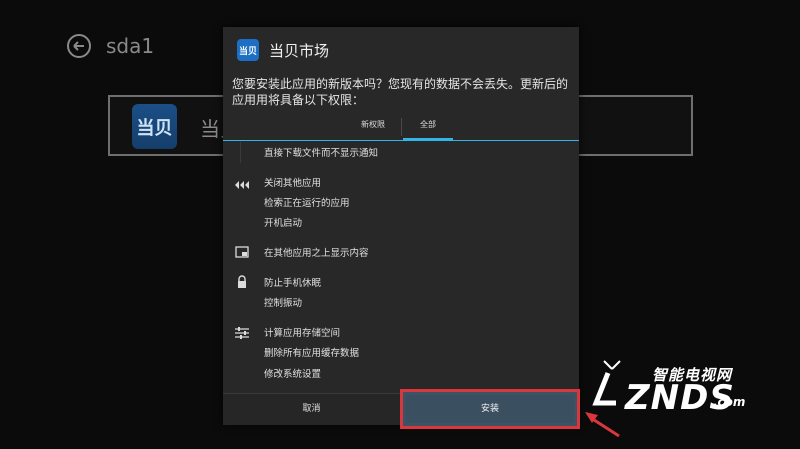 Image resolution: width=800 pixels, height=449 pixels. I want to click on permission-tabs: 新权限 全部, so click(401, 127).